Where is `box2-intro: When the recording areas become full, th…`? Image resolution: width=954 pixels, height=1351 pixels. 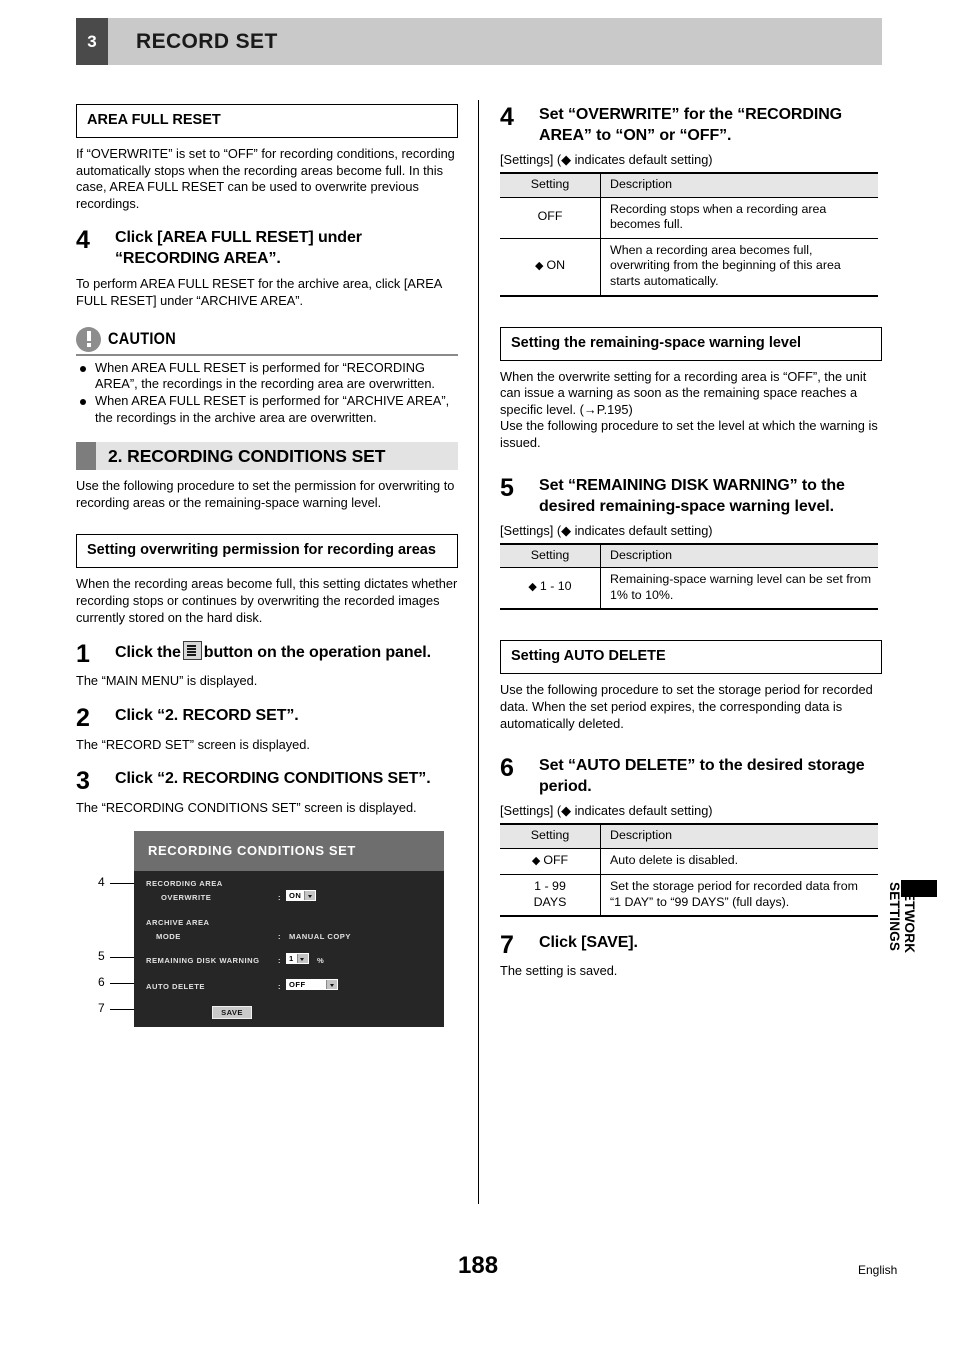
box2-intro: When the recording areas become full, th… is located at coordinates (267, 600).